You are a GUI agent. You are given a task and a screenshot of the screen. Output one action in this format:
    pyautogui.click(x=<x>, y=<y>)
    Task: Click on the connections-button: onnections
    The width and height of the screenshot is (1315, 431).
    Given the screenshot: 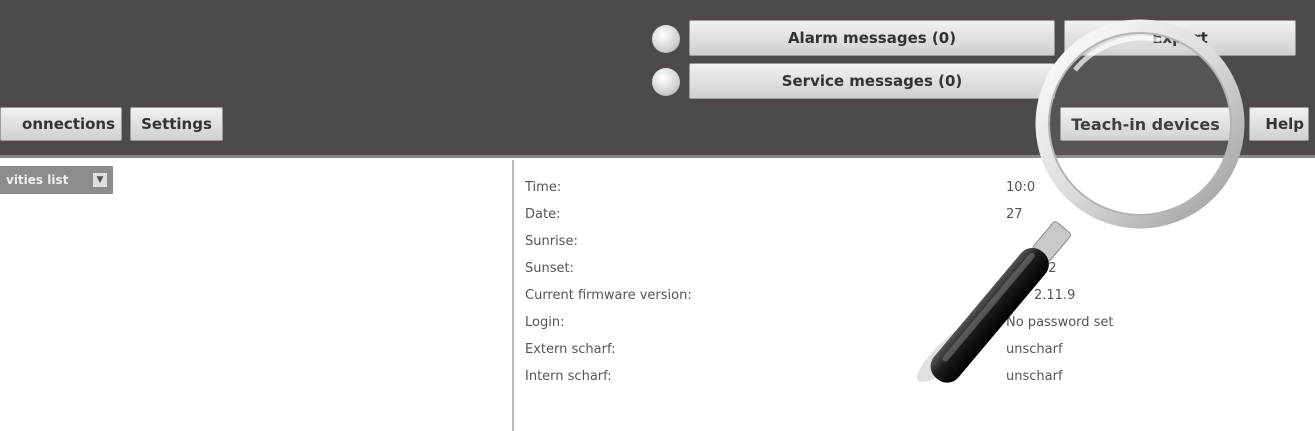 What is the action you would take?
    pyautogui.click(x=61, y=124)
    